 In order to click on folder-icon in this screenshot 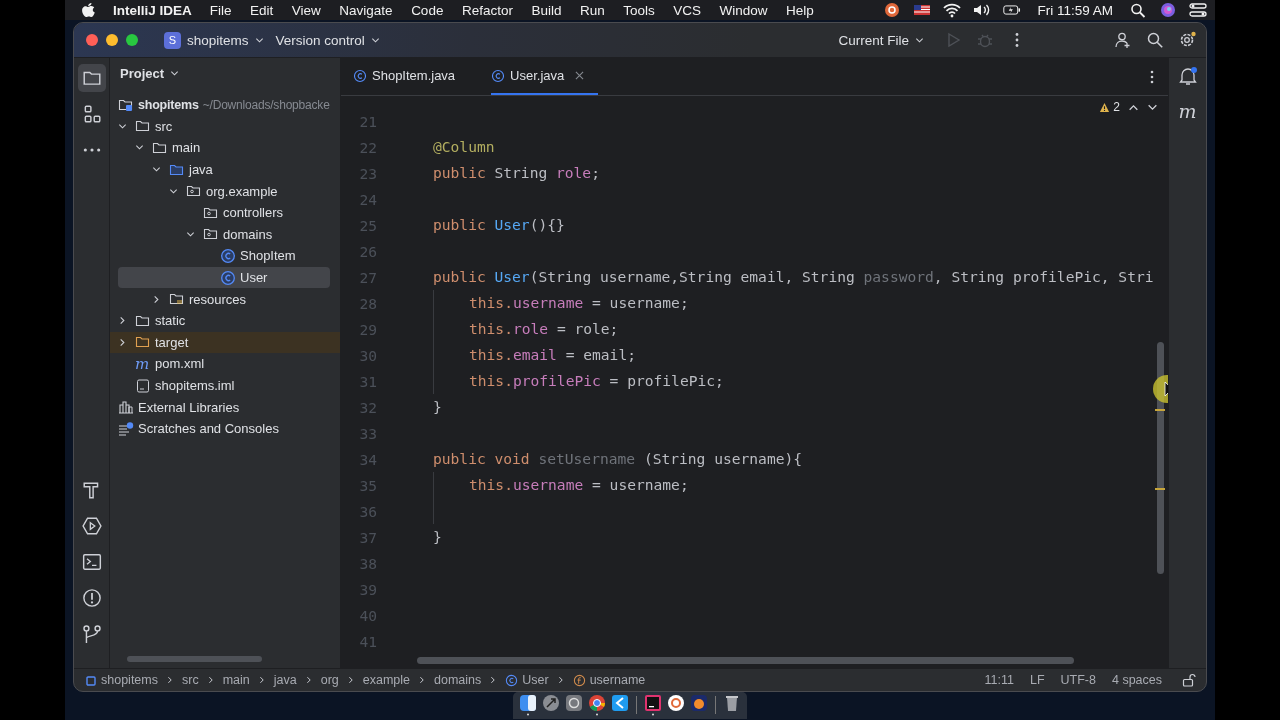, I will do `click(160, 148)`.